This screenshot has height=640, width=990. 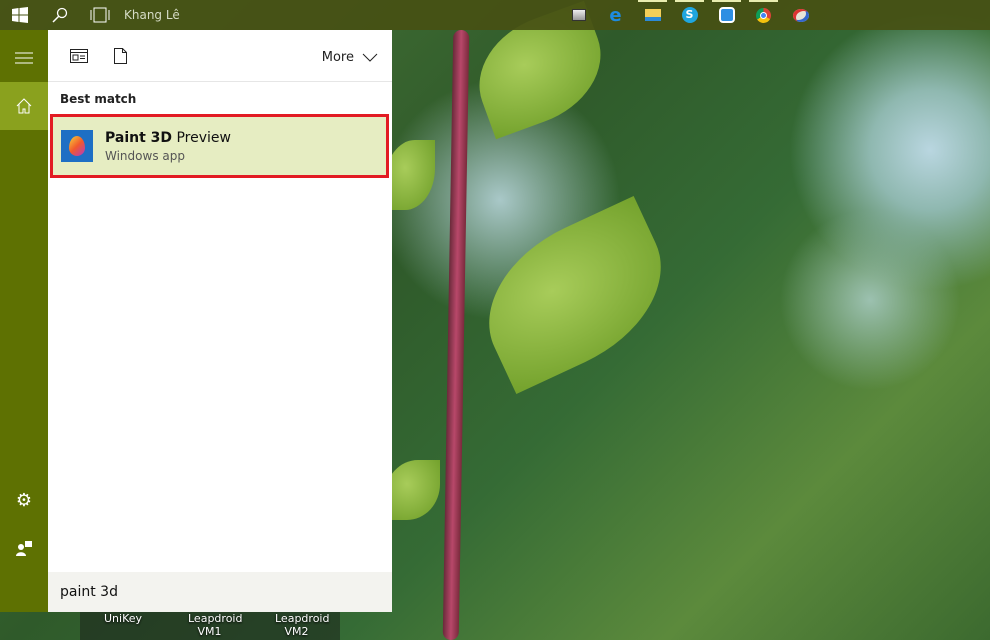 I want to click on taskbar-edge: e, so click(x=615, y=15).